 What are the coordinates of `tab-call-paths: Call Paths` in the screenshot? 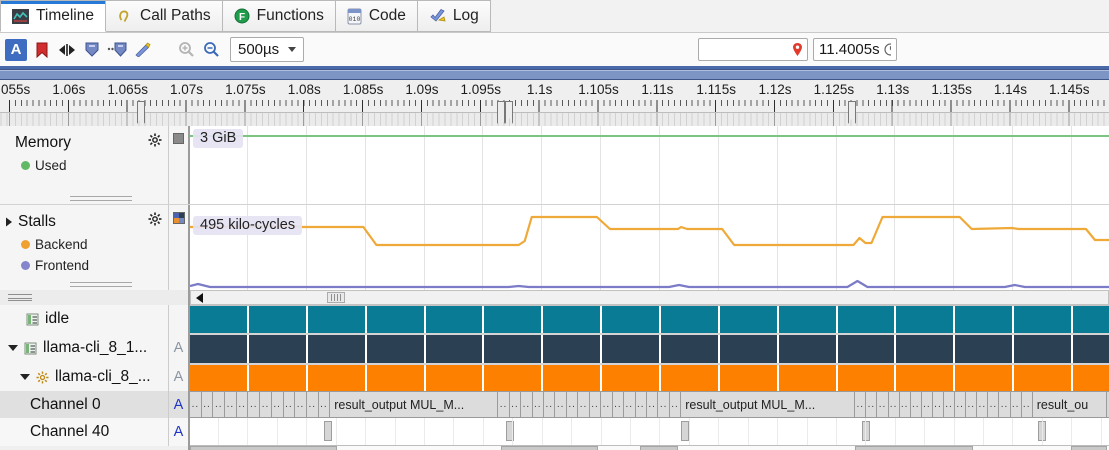 It's located at (164, 16).